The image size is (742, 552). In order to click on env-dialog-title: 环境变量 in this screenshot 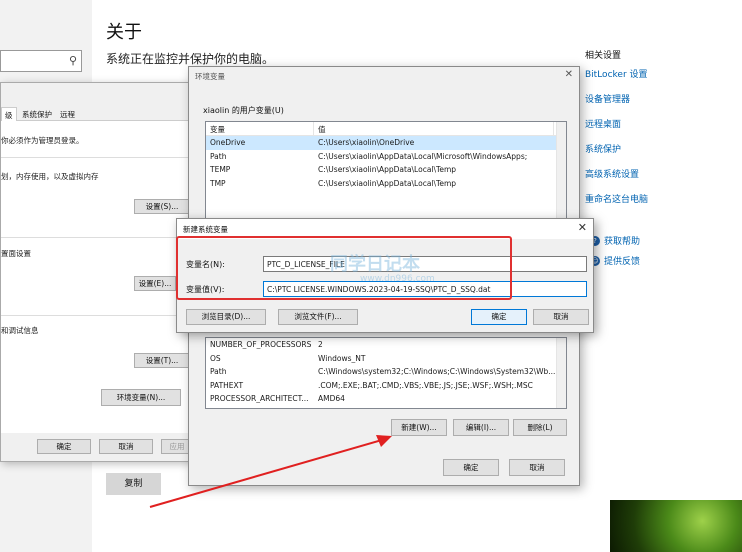, I will do `click(210, 76)`.